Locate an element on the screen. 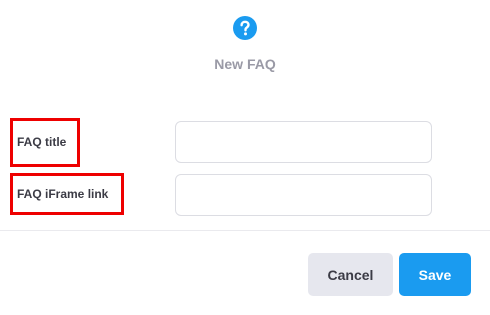  save-button: Save is located at coordinates (435, 274).